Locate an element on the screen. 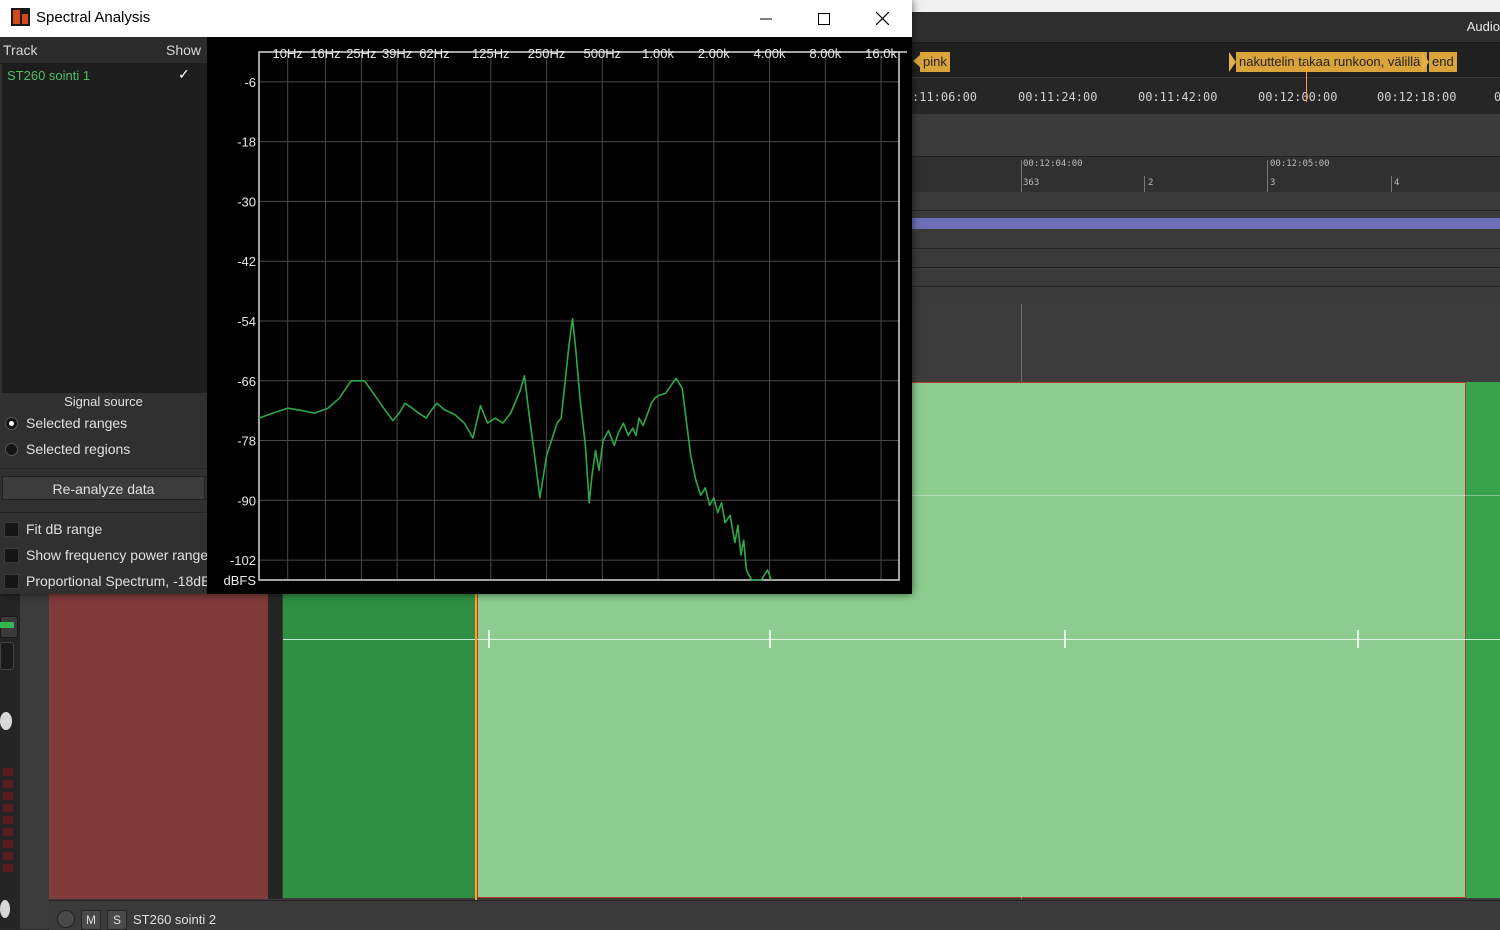  y-tick-label: -30 is located at coordinates (246, 201).